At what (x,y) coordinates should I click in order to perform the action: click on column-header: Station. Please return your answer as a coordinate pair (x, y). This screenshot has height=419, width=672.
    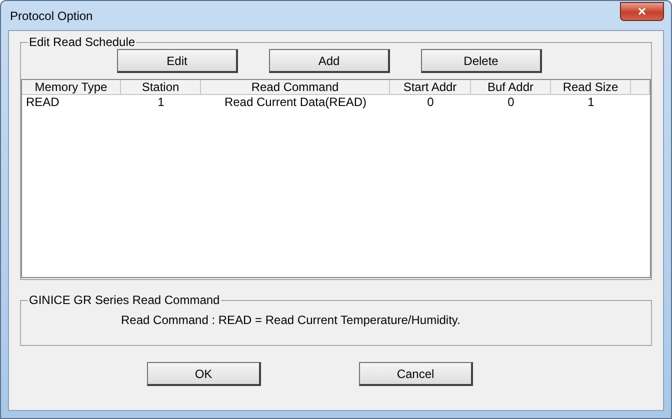
    Looking at the image, I should click on (161, 87).